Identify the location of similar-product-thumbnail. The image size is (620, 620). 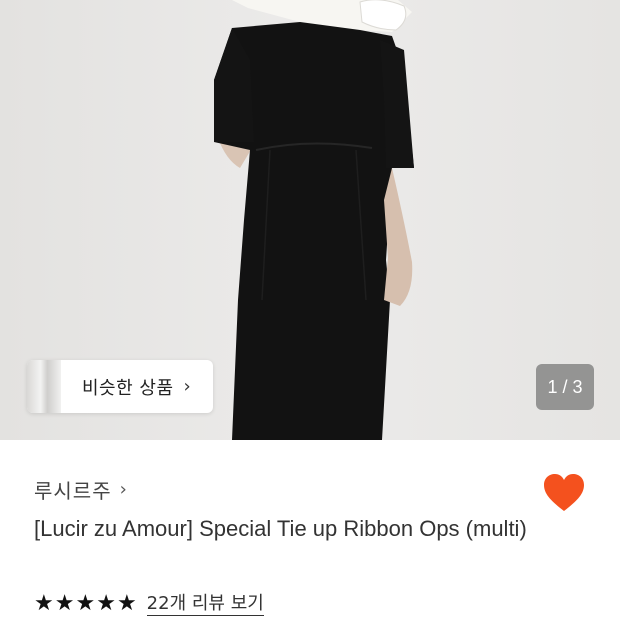
(44, 386).